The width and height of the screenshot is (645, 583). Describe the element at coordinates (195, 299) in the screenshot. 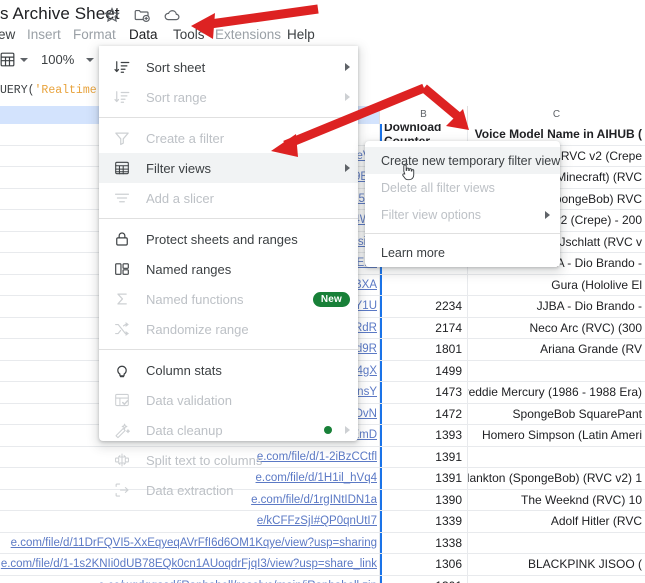

I see `menu-item-label: Named functions` at that location.